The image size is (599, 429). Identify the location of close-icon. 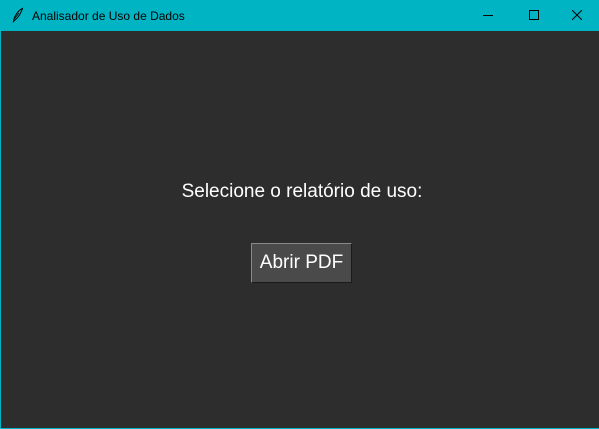
(577, 16).